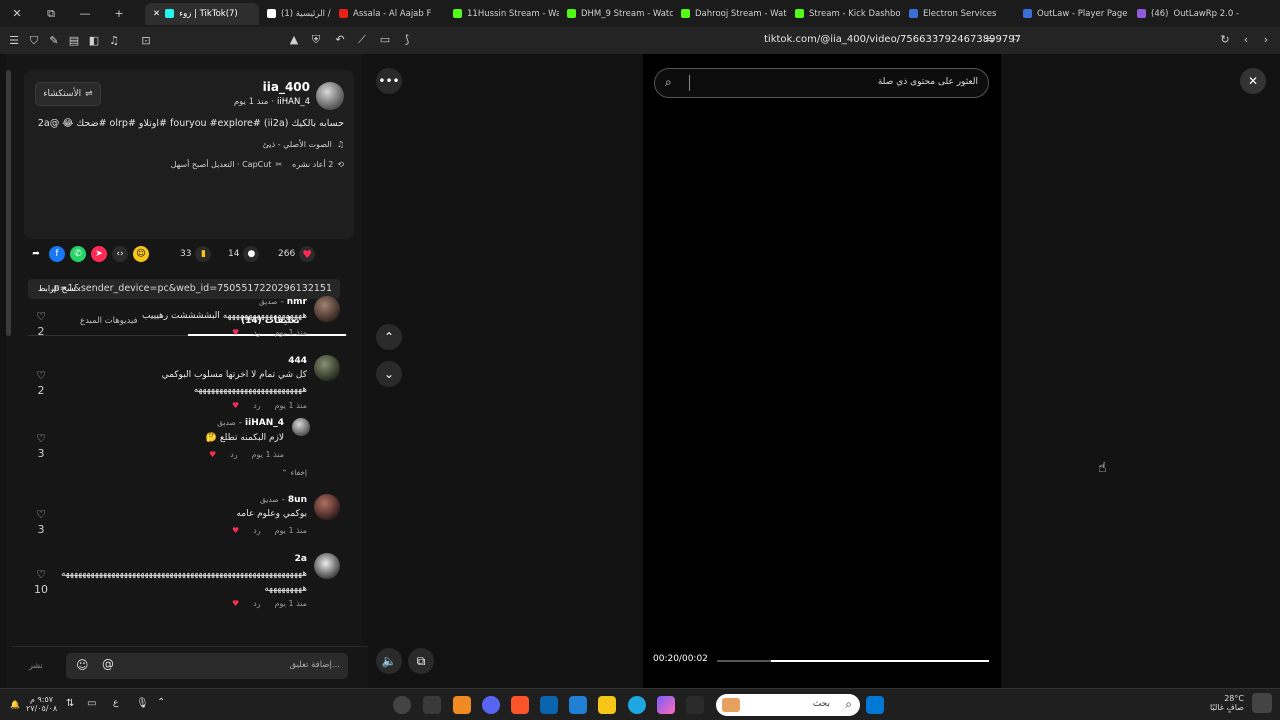 This screenshot has height=720, width=1280. What do you see at coordinates (788, 705) in the screenshot?
I see `taskbar-search: بحث ⌕` at bounding box center [788, 705].